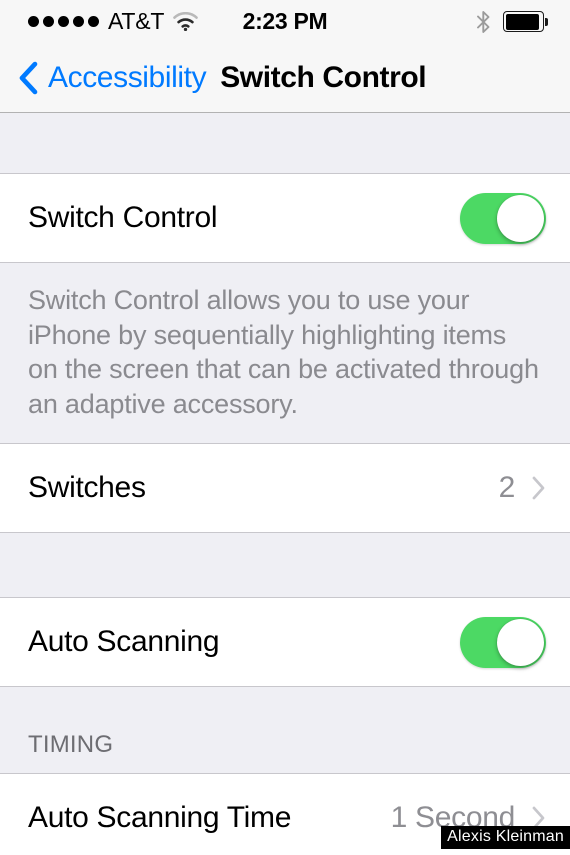  I want to click on section-header-timing: TIMING, so click(285, 730).